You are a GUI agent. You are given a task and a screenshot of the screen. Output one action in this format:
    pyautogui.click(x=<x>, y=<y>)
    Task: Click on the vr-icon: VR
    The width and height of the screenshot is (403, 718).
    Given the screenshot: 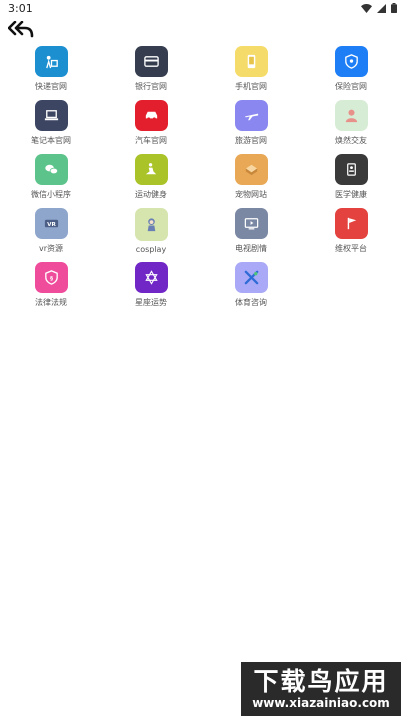 What is the action you would take?
    pyautogui.click(x=51, y=223)
    